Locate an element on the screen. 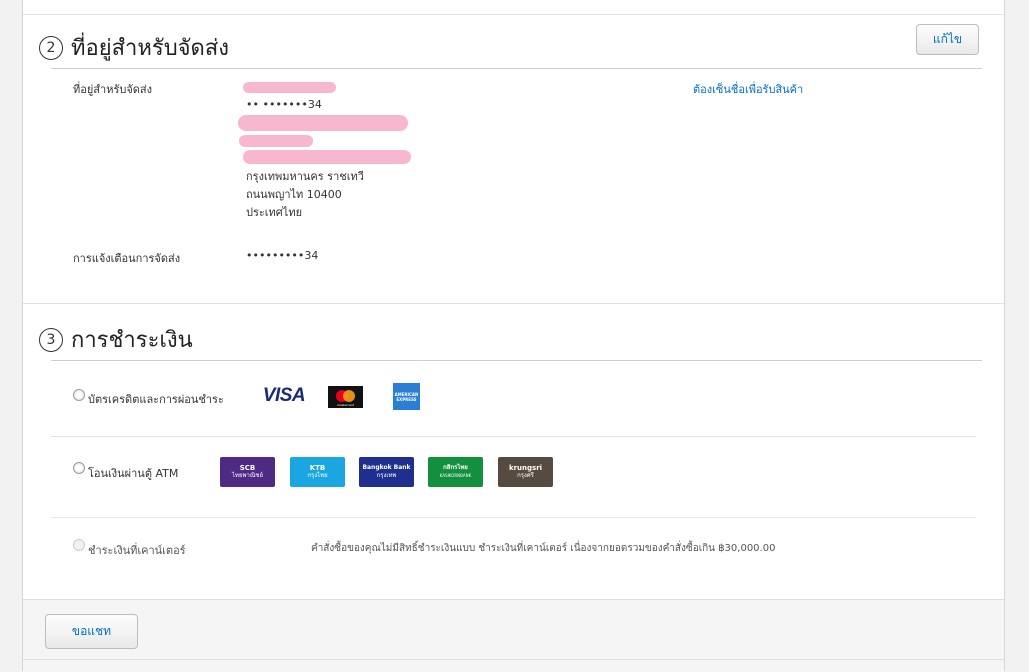 The width and height of the screenshot is (1029, 672). payment-header-rule is located at coordinates (516, 360).